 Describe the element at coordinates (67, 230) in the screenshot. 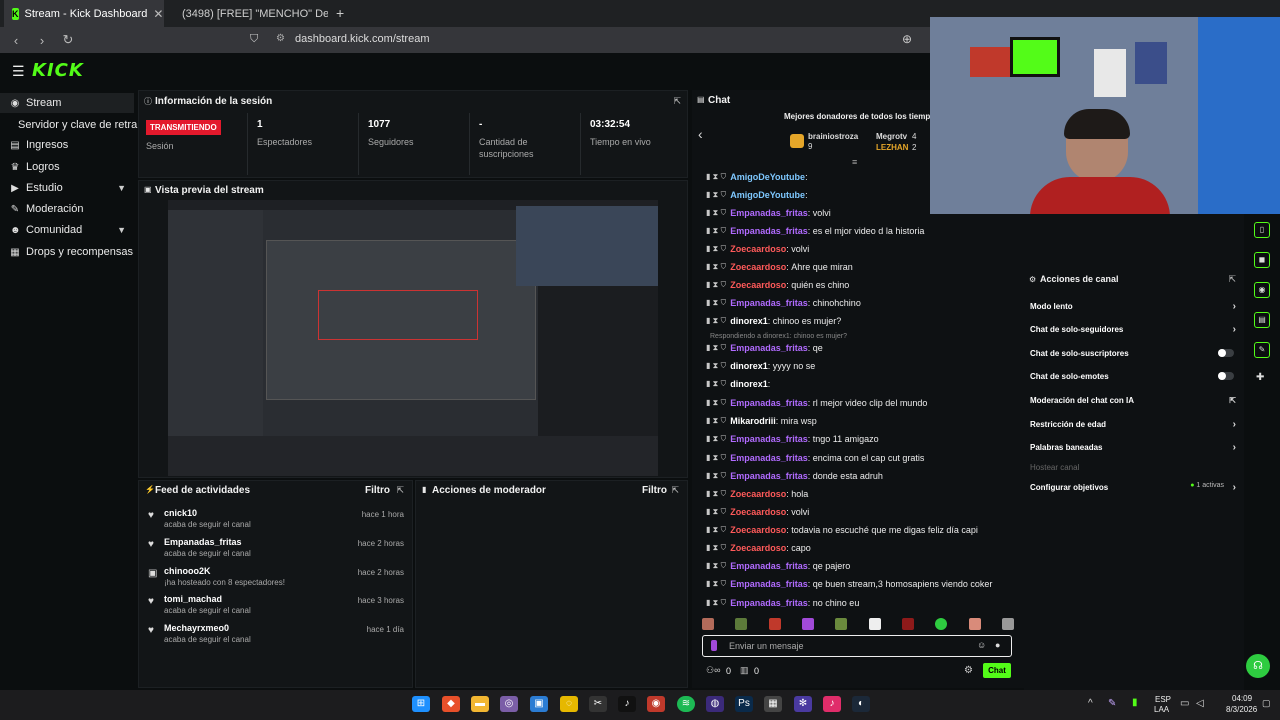

I see `sidebar-item-community: ☻ Comunidad ▼` at that location.